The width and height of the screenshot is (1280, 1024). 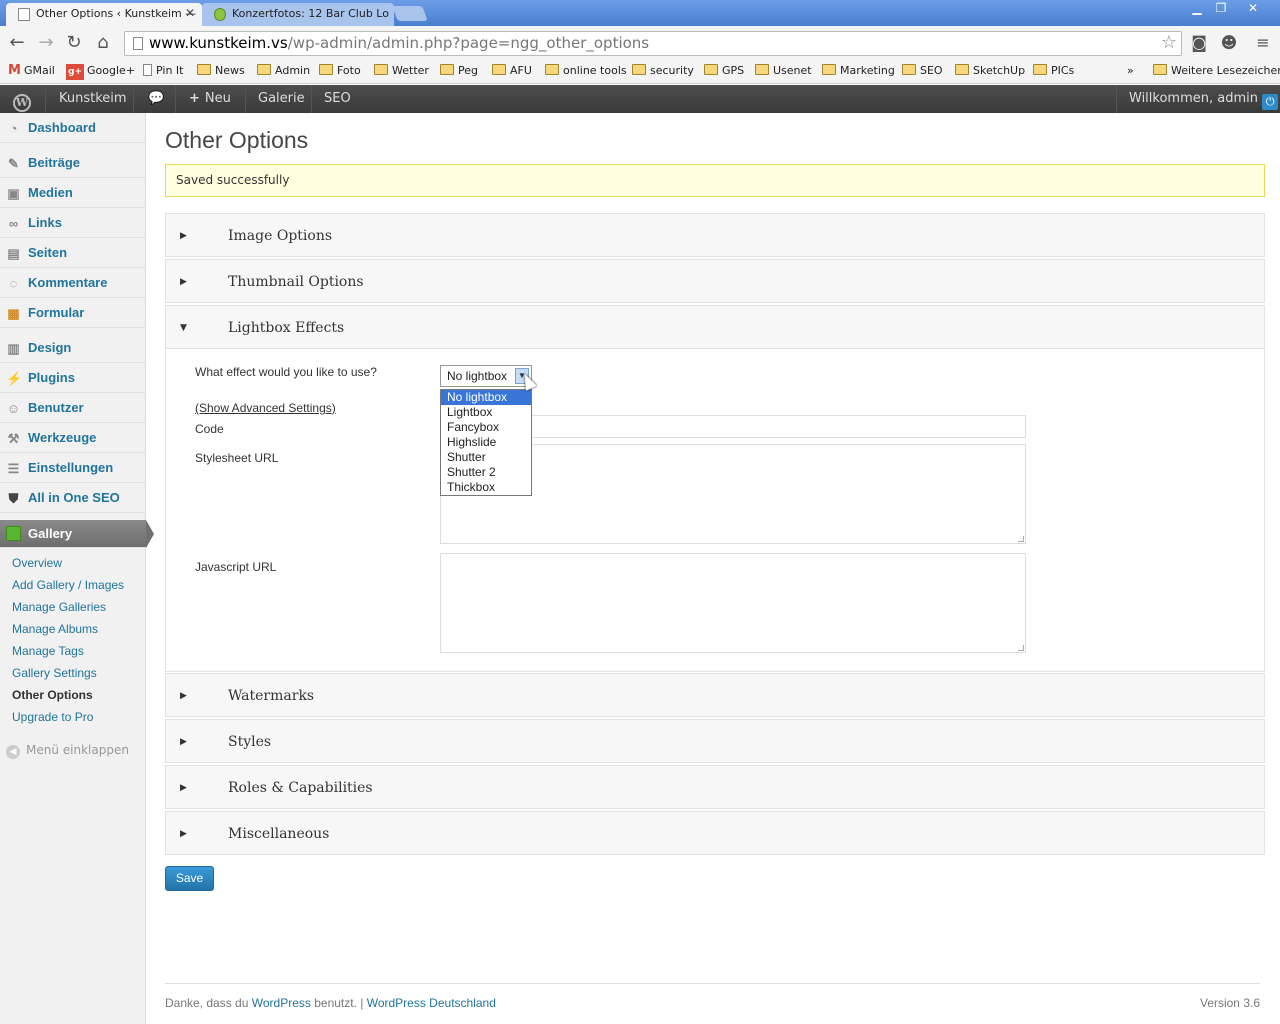 What do you see at coordinates (52, 695) in the screenshot?
I see `submenu-other-options: Other Options` at bounding box center [52, 695].